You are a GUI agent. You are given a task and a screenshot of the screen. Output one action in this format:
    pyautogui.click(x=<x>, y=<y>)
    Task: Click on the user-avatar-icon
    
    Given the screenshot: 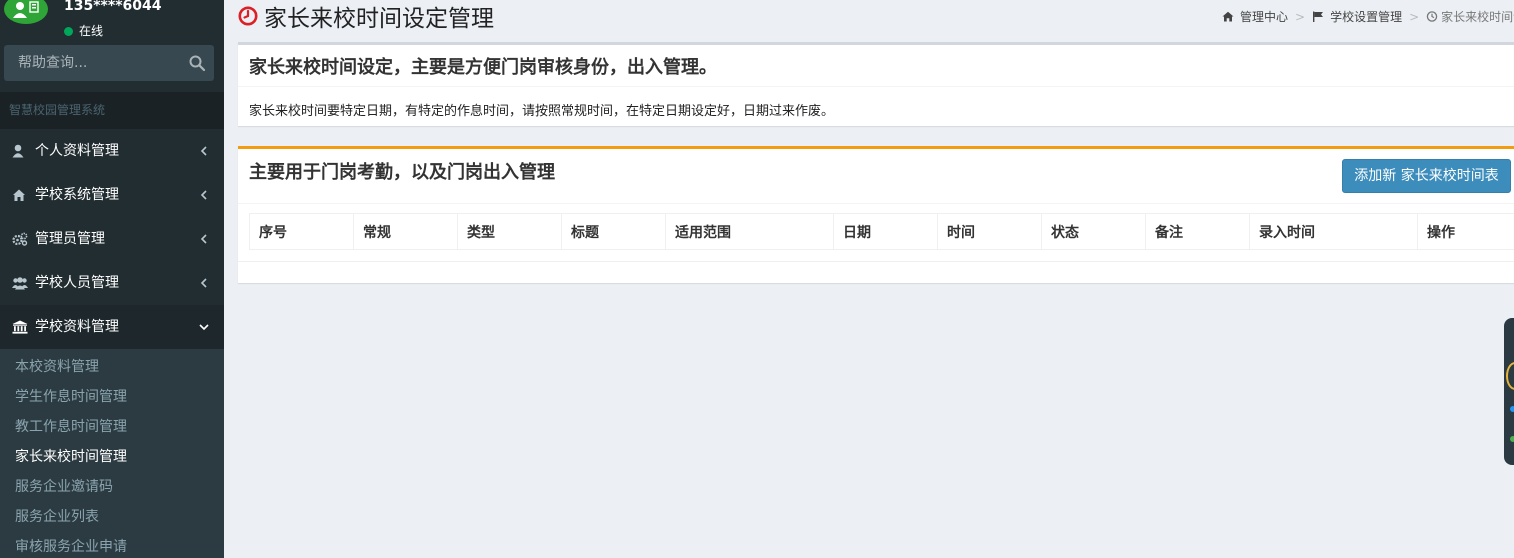 What is the action you would take?
    pyautogui.click(x=26, y=9)
    